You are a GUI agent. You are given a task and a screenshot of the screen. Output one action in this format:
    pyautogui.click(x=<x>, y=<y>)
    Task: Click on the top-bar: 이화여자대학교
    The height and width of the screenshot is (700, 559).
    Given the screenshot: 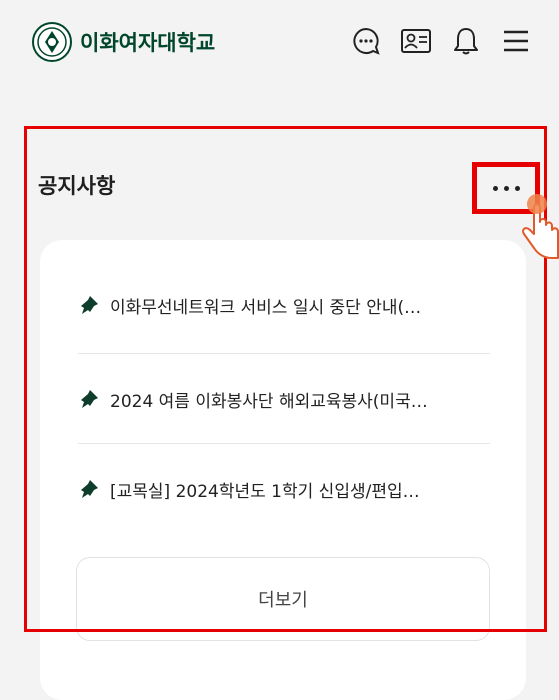 What is the action you would take?
    pyautogui.click(x=279, y=44)
    